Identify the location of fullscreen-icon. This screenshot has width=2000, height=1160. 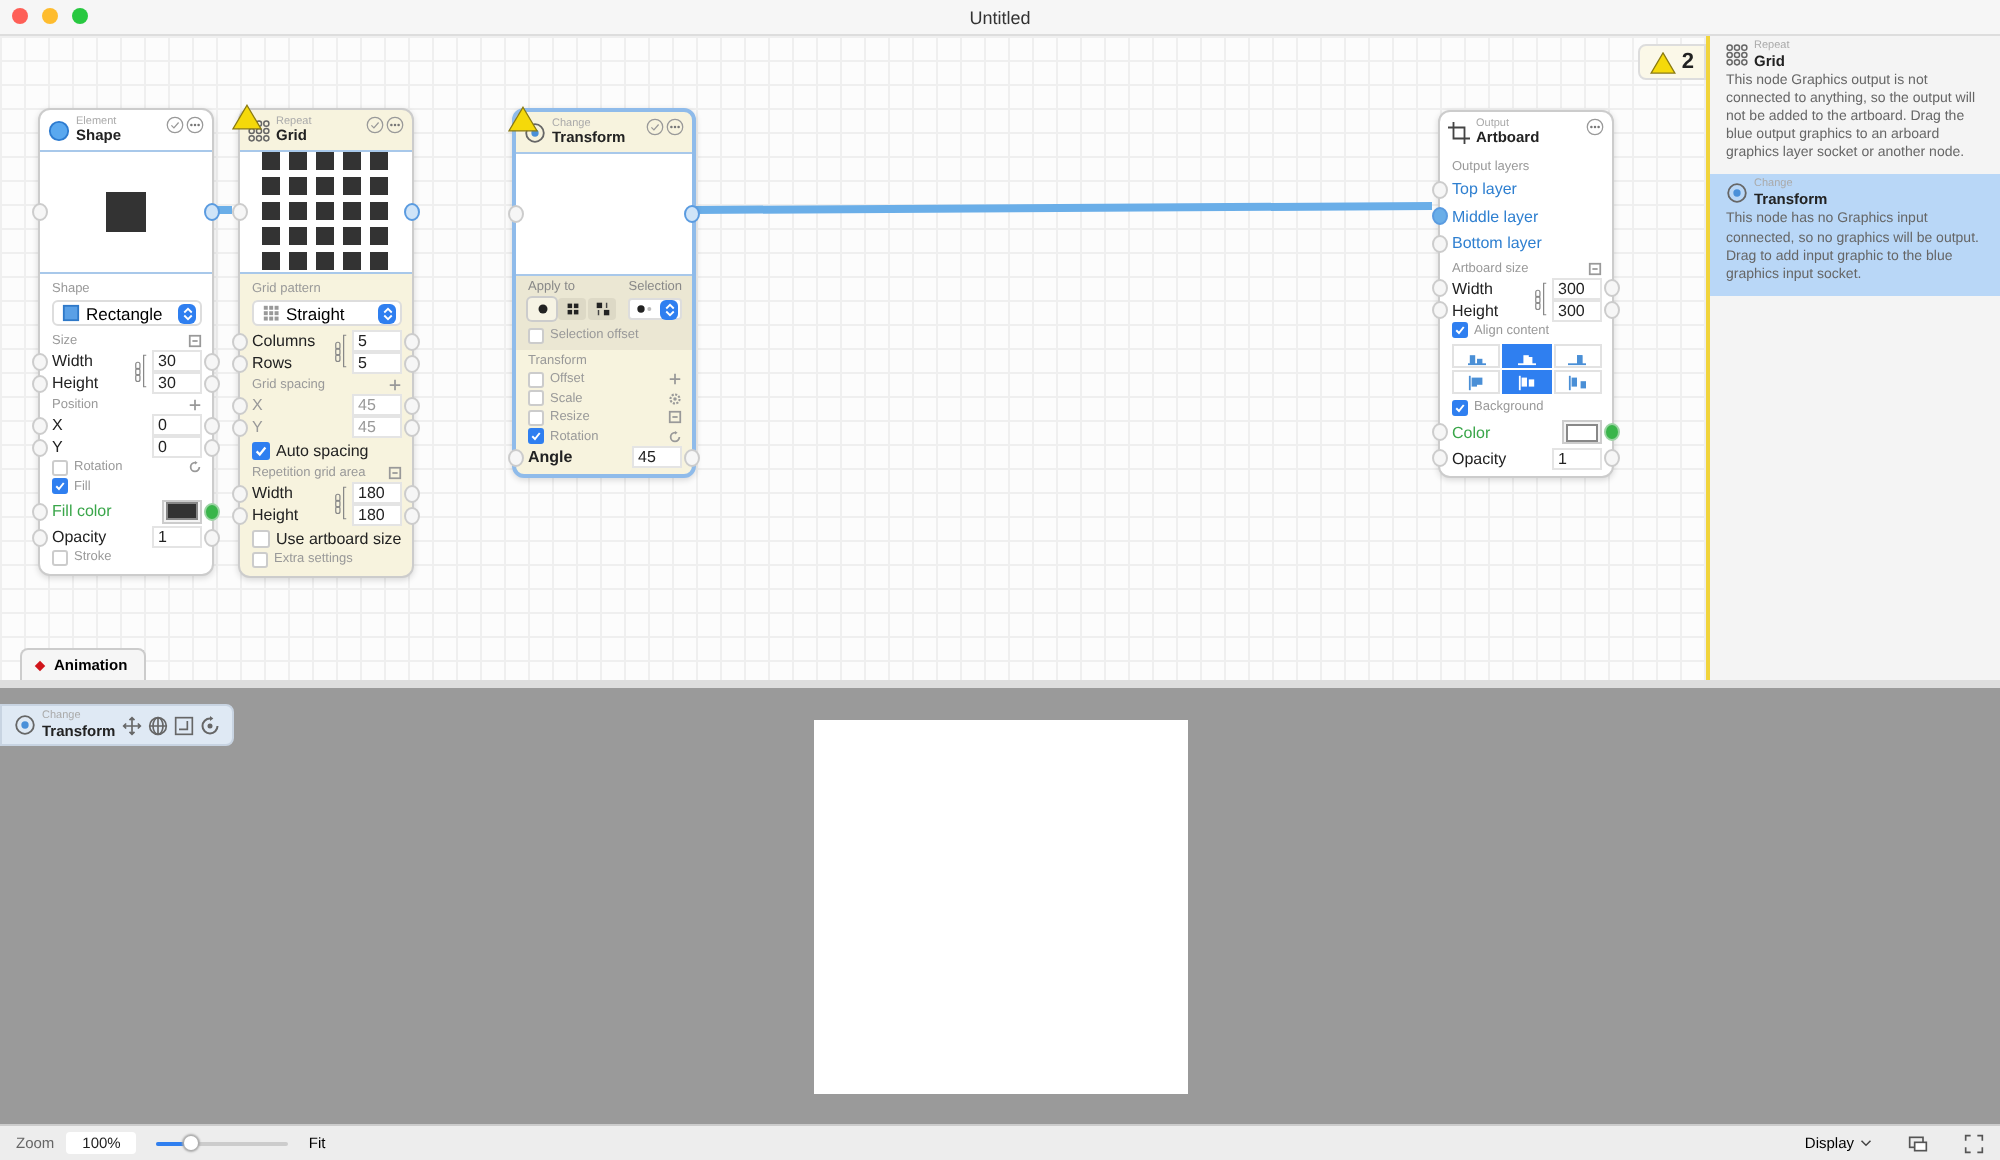
(1974, 1143).